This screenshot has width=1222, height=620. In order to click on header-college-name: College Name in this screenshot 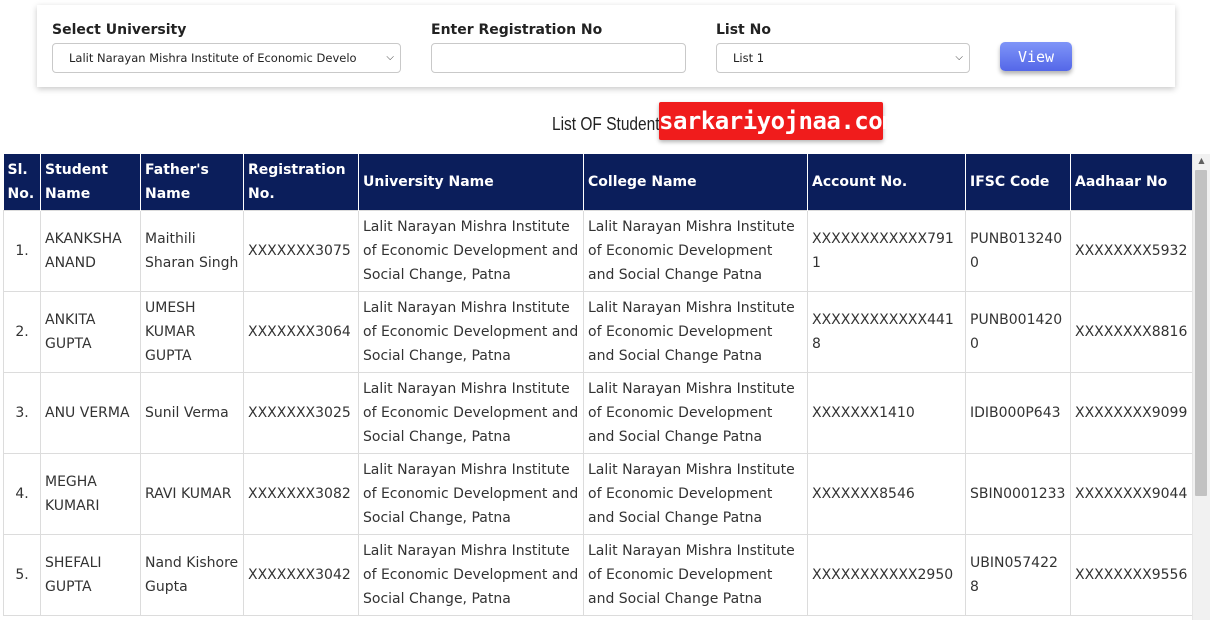, I will do `click(695, 182)`.